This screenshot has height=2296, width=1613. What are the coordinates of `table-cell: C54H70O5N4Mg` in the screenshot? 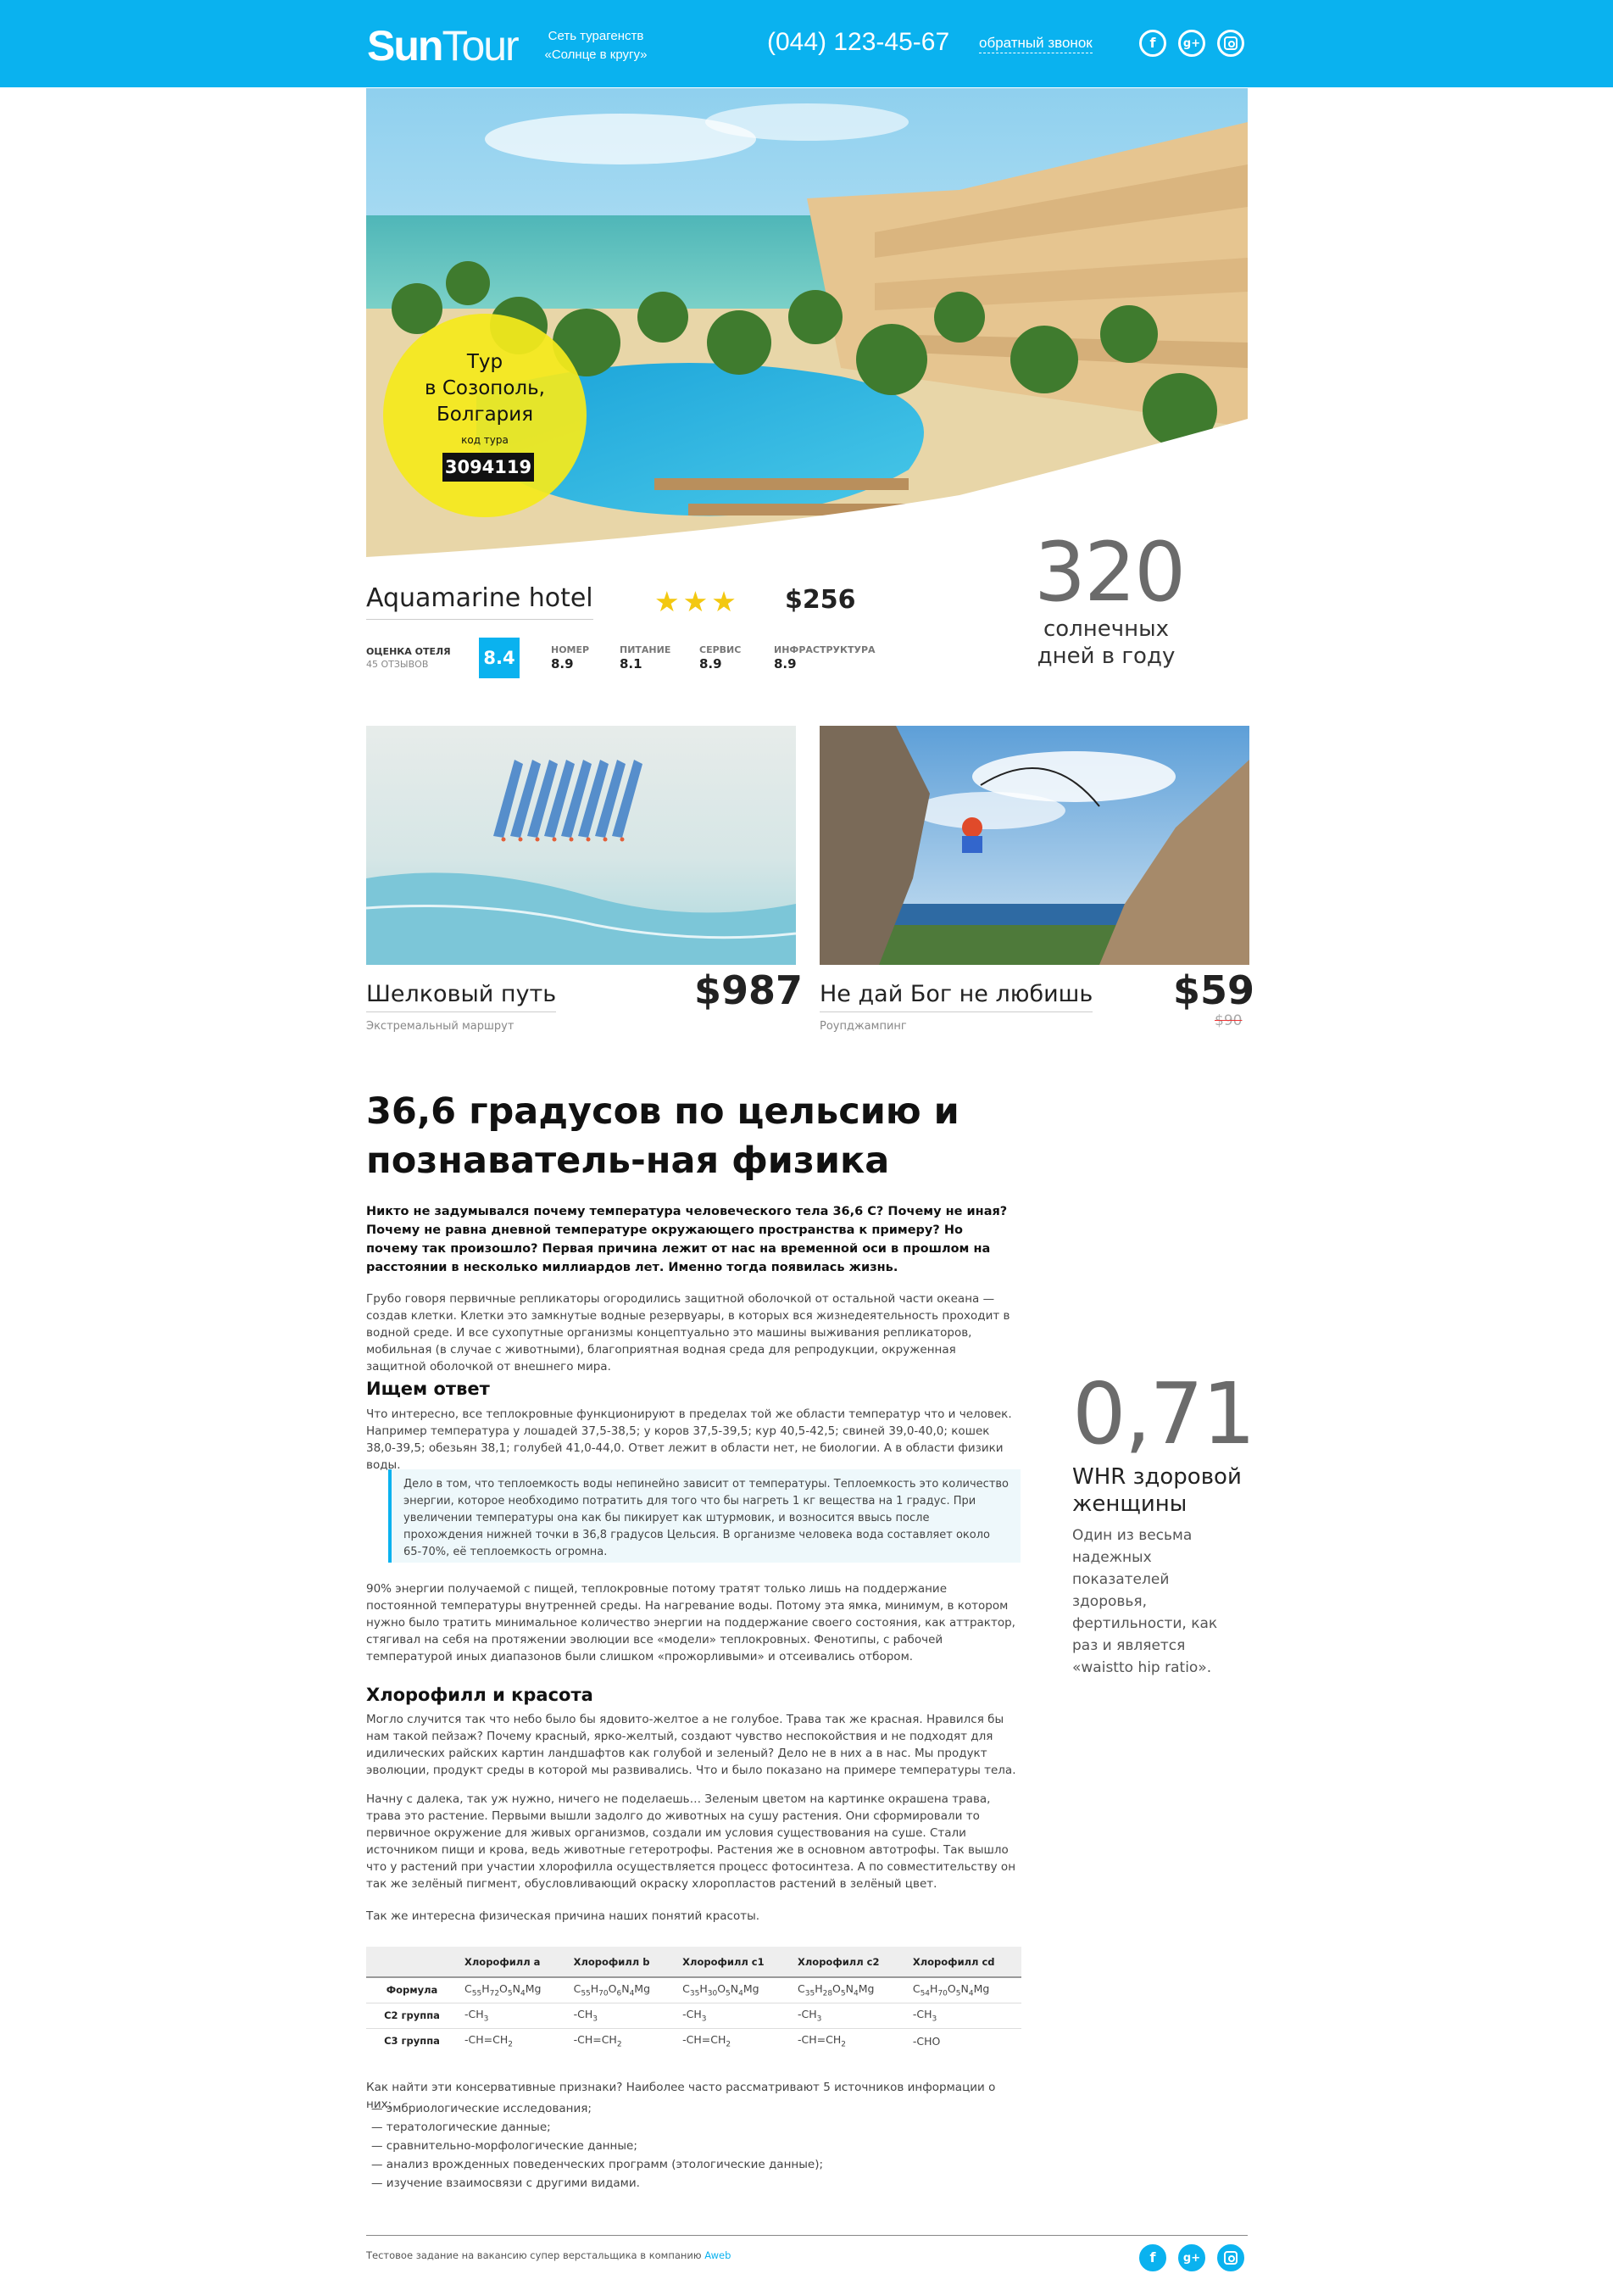 It's located at (963, 1989).